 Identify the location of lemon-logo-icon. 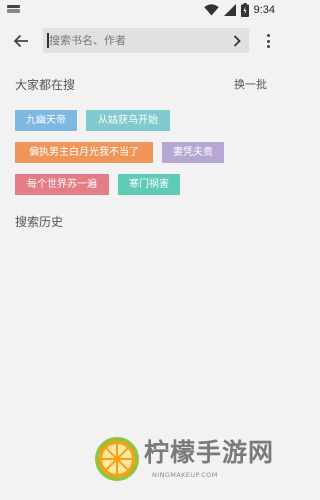
(117, 459).